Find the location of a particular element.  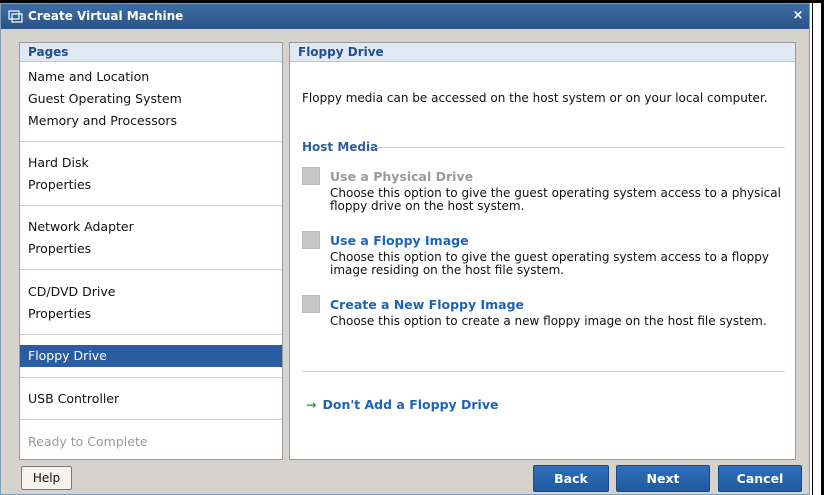

cancel-button: Cancel is located at coordinates (760, 478).